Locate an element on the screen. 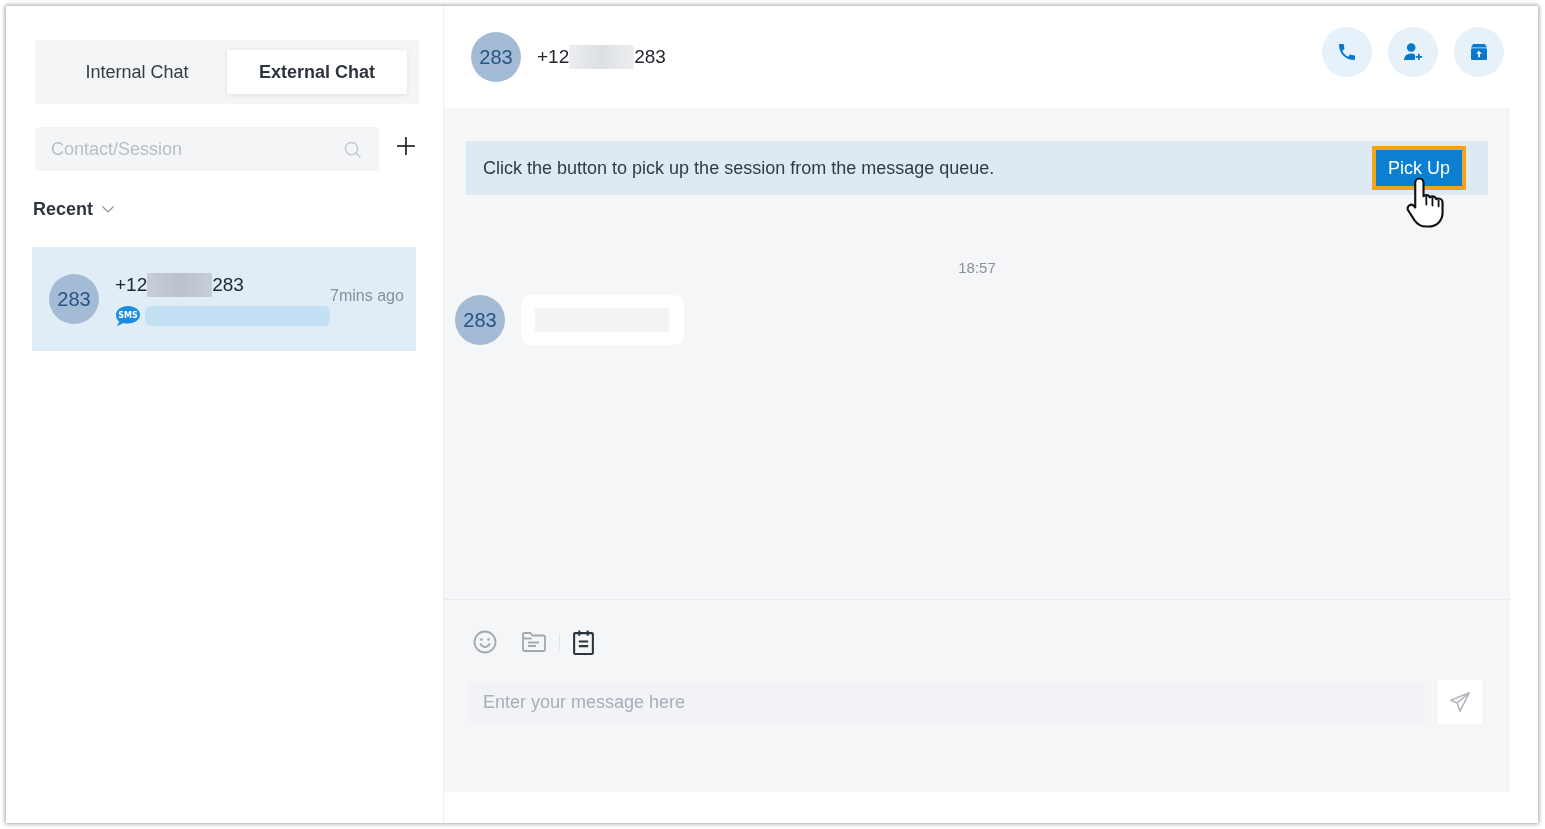 The image size is (1545, 829). plus-icon is located at coordinates (406, 146).